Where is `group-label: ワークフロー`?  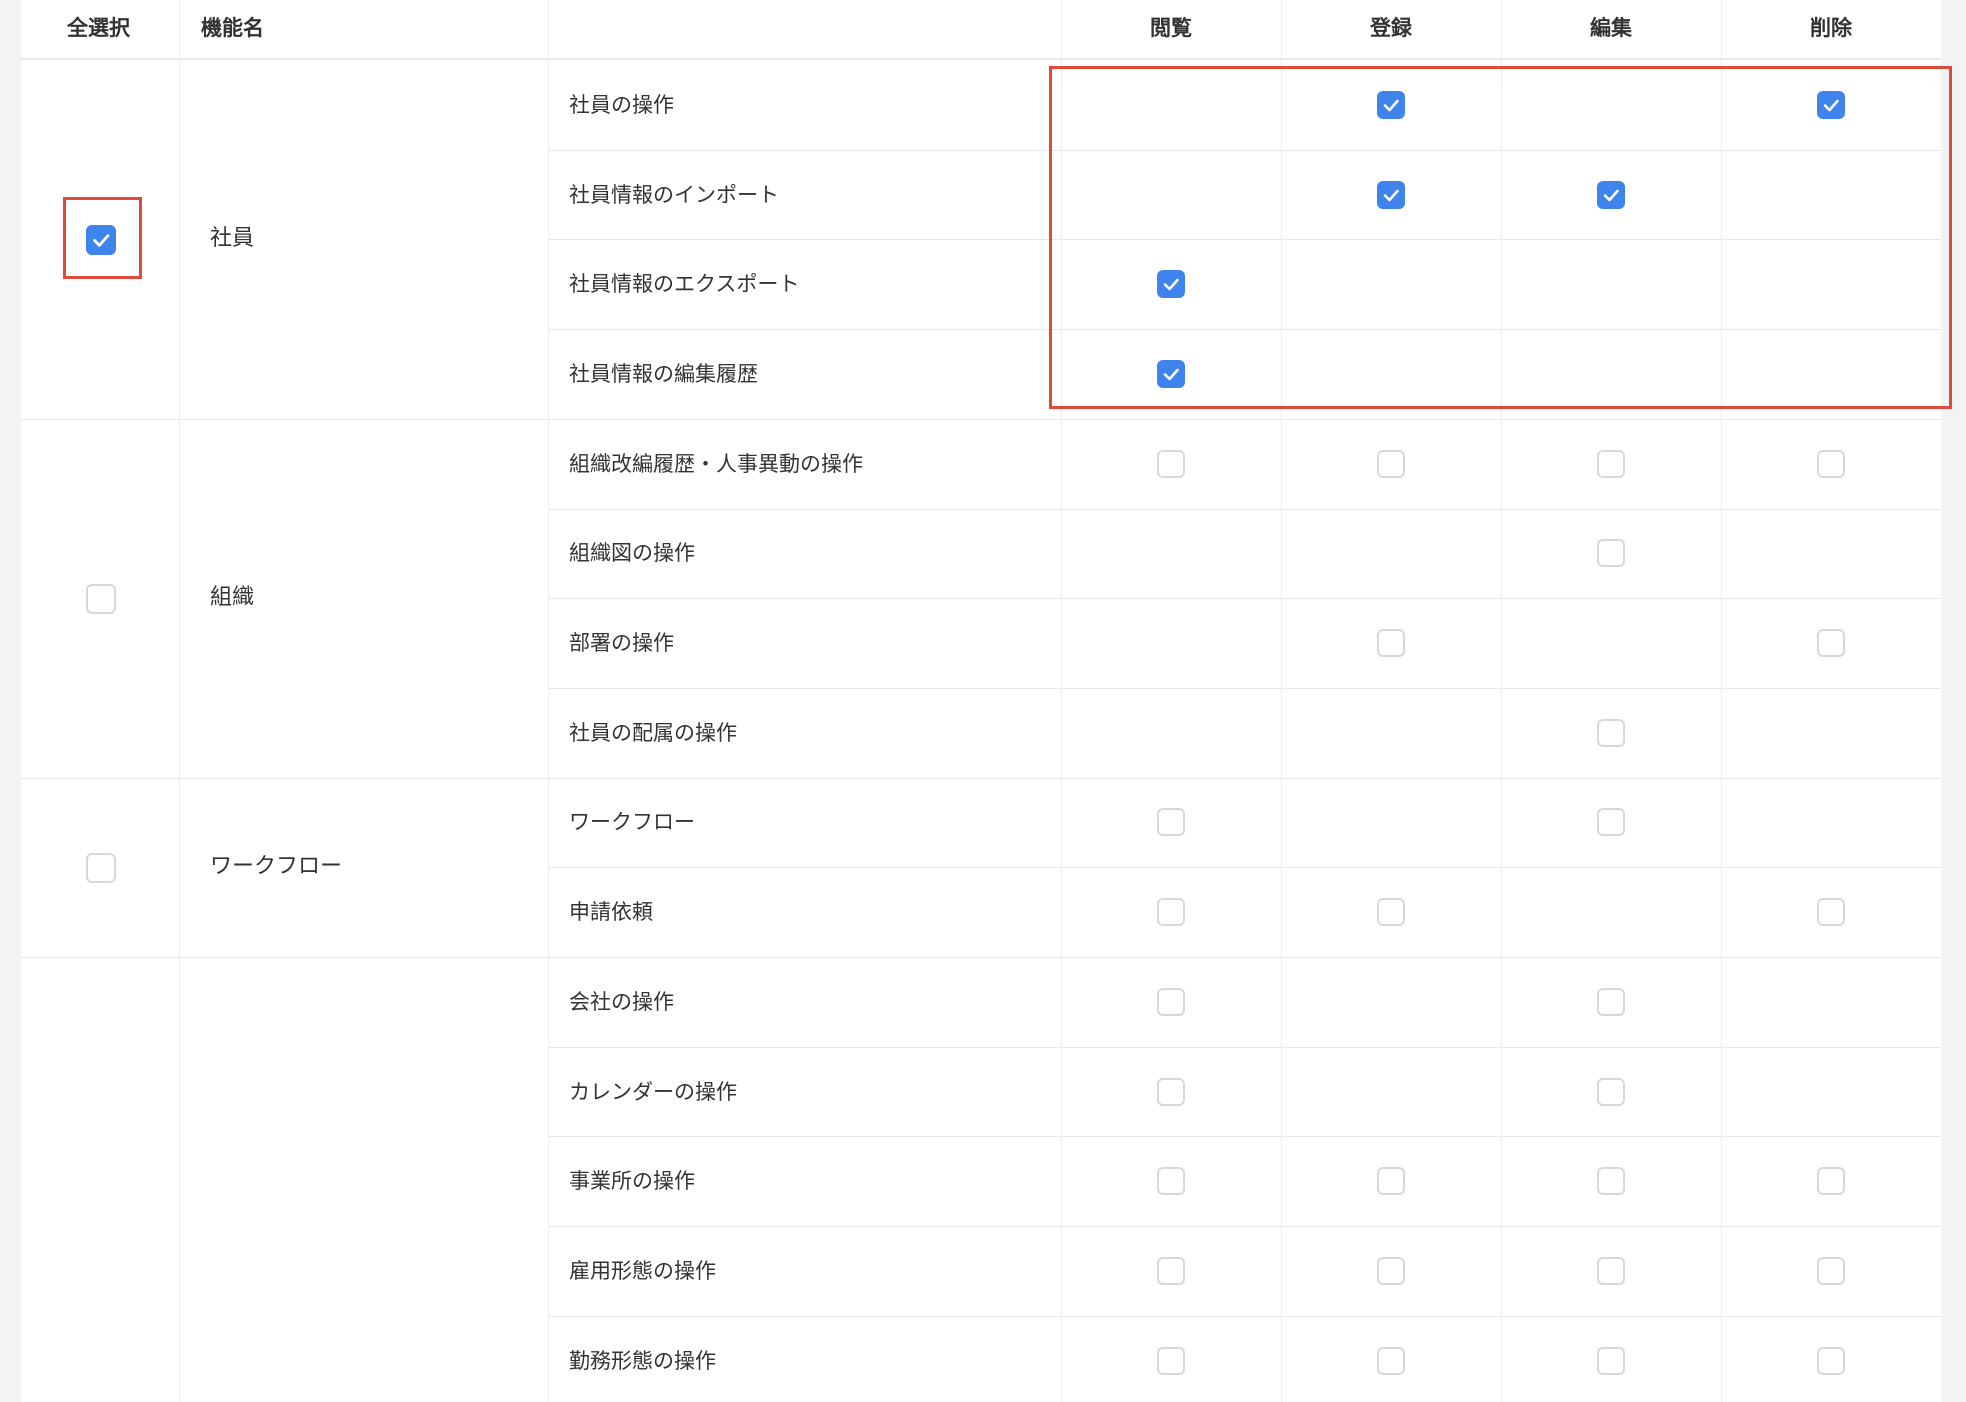 group-label: ワークフロー is located at coordinates (276, 867).